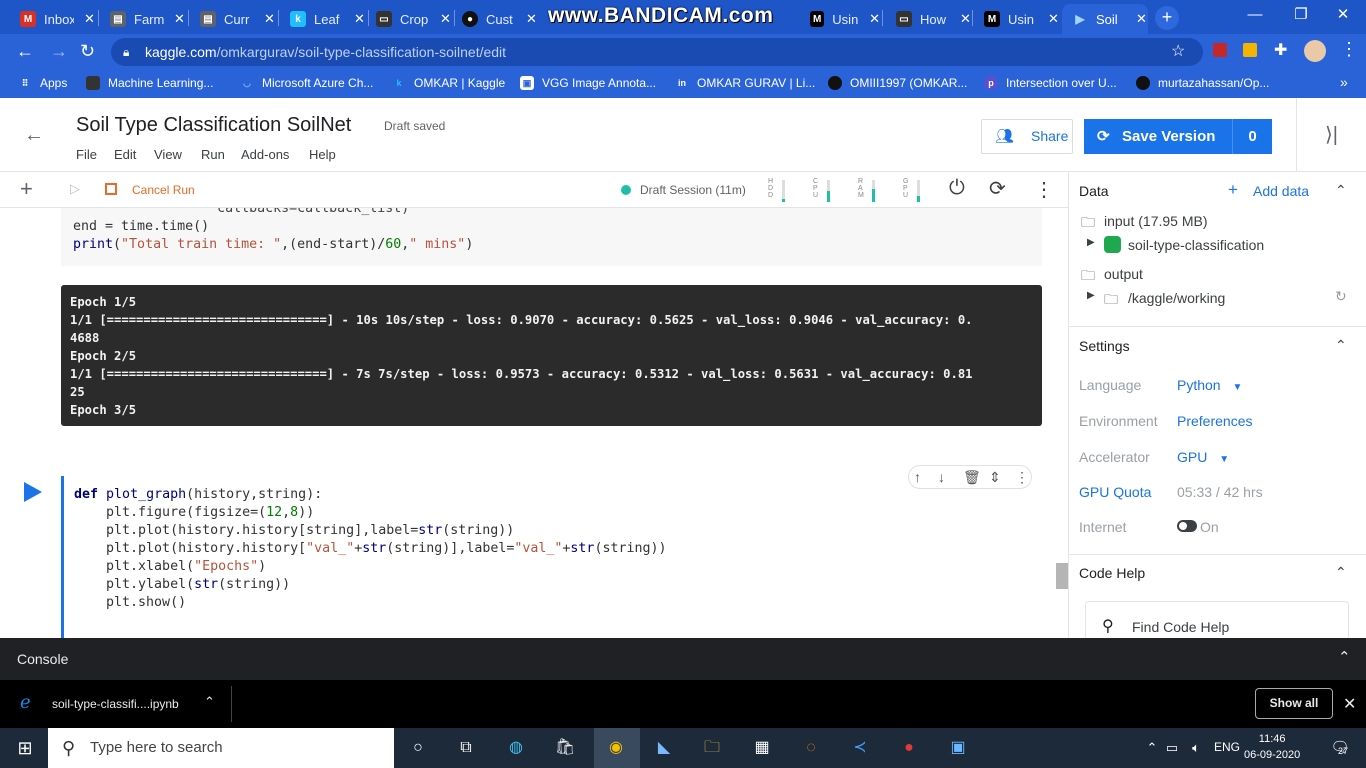 Image resolution: width=1366 pixels, height=768 pixels. Describe the element at coordinates (565, 748) in the screenshot. I see `store-icon: 🛍︎` at that location.